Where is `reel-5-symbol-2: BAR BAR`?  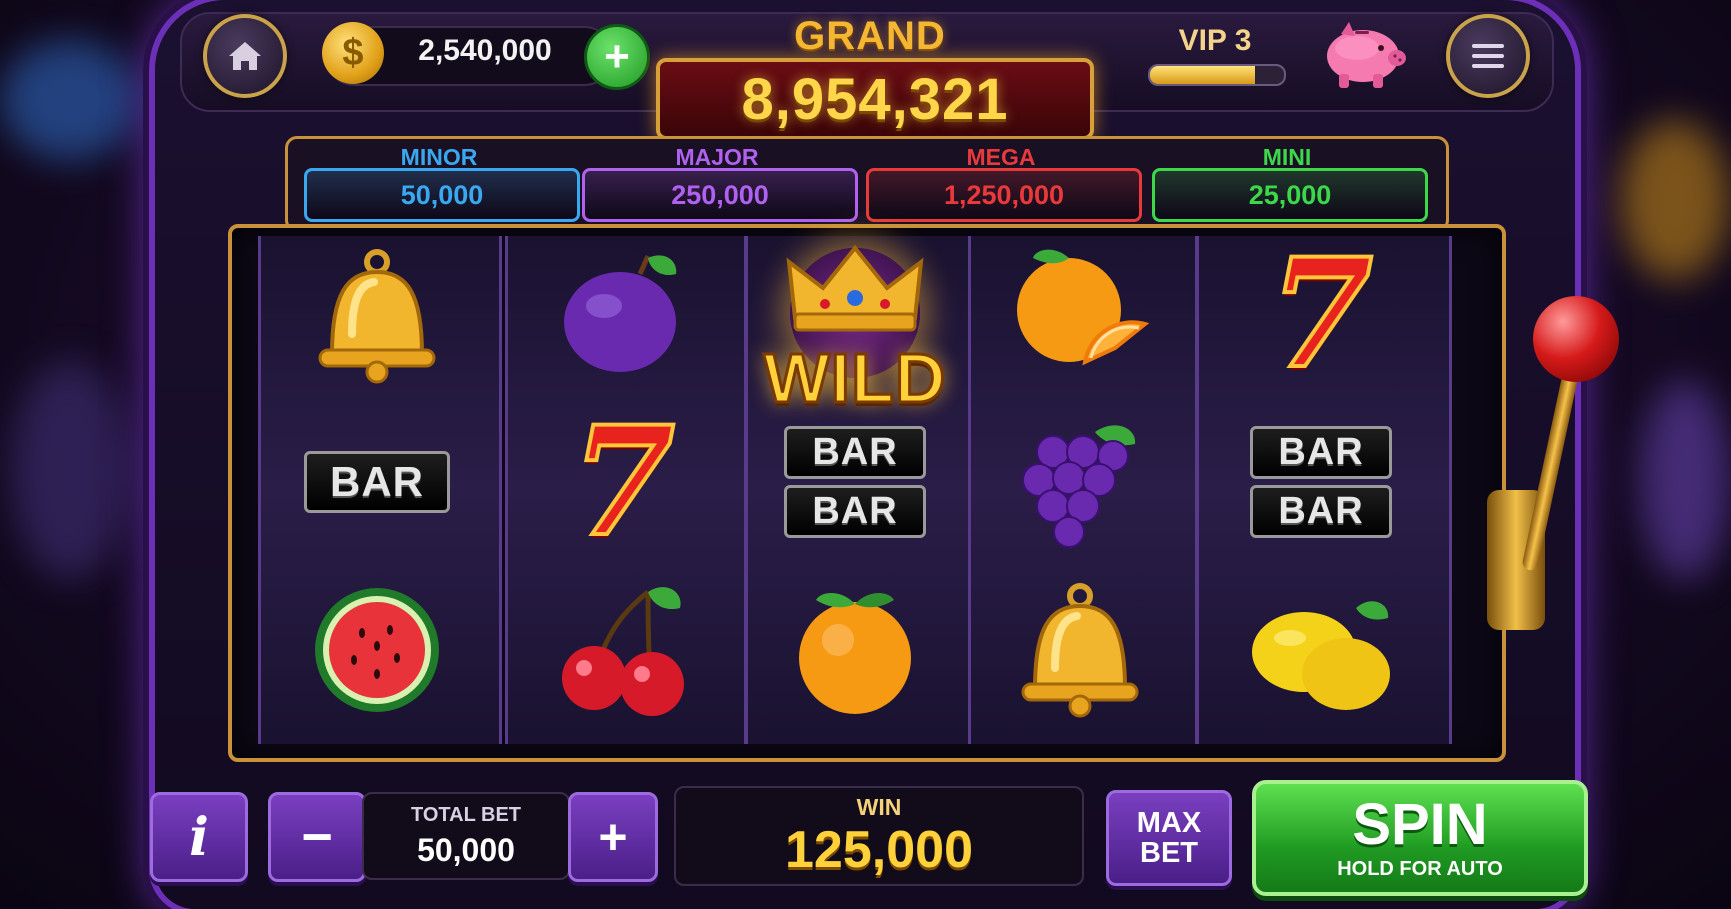 reel-5-symbol-2: BAR BAR is located at coordinates (1321, 482).